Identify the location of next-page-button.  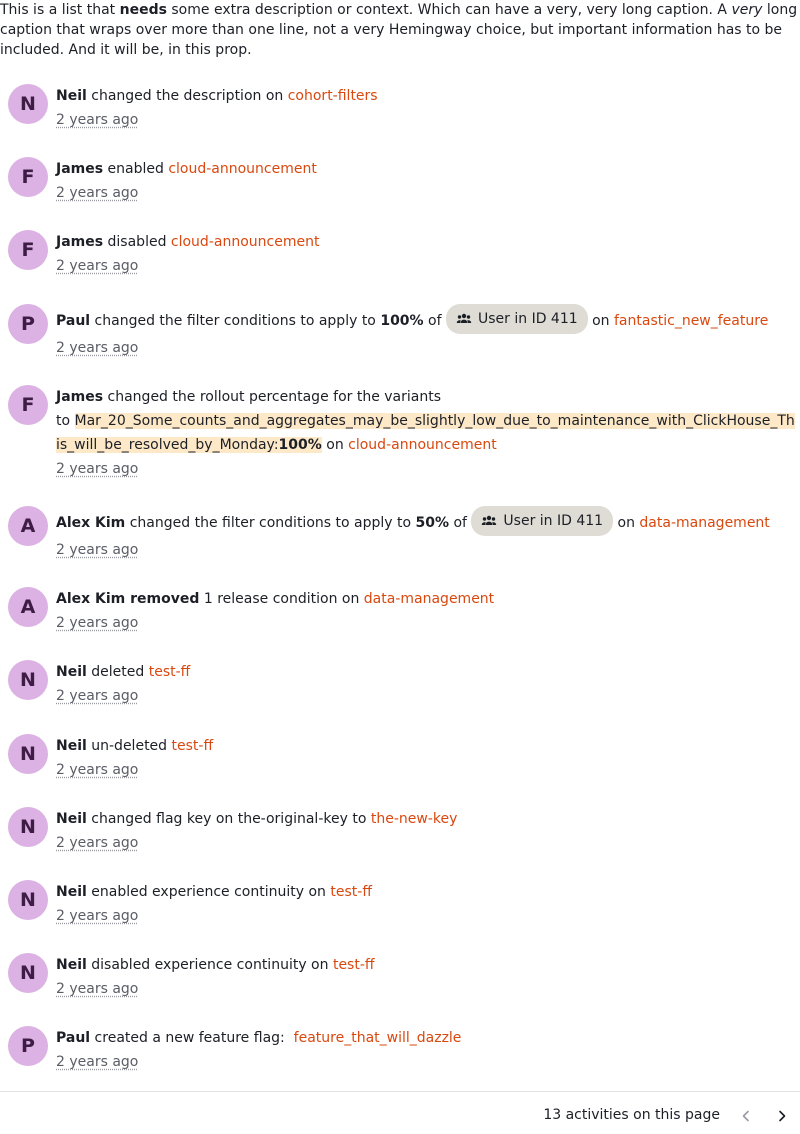
(782, 1116).